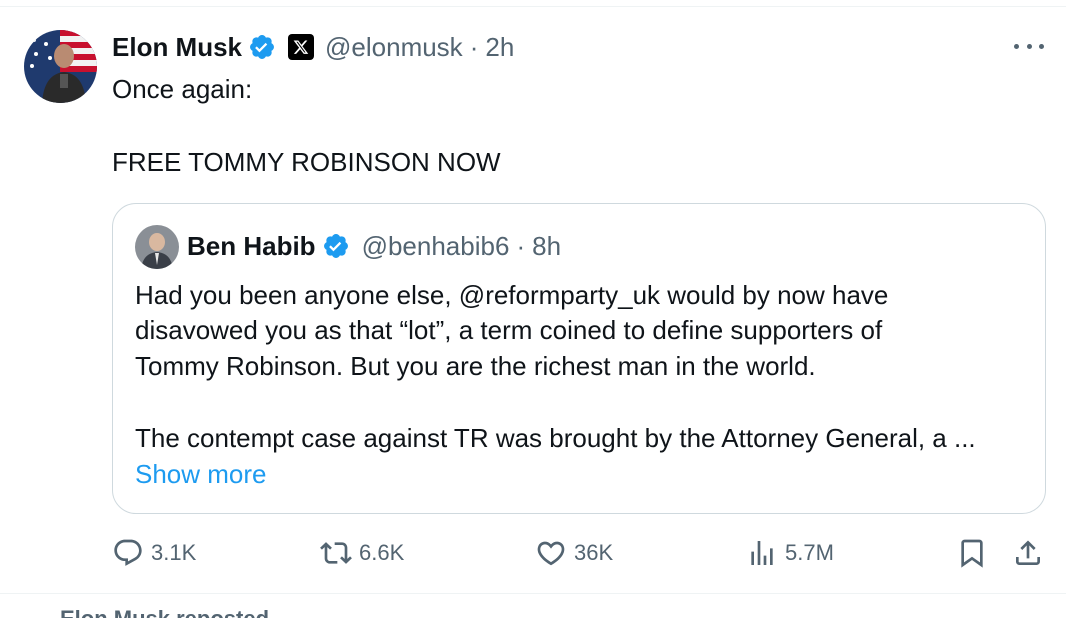 The width and height of the screenshot is (1066, 618). Describe the element at coordinates (128, 552) in the screenshot. I see `reply-icon` at that location.